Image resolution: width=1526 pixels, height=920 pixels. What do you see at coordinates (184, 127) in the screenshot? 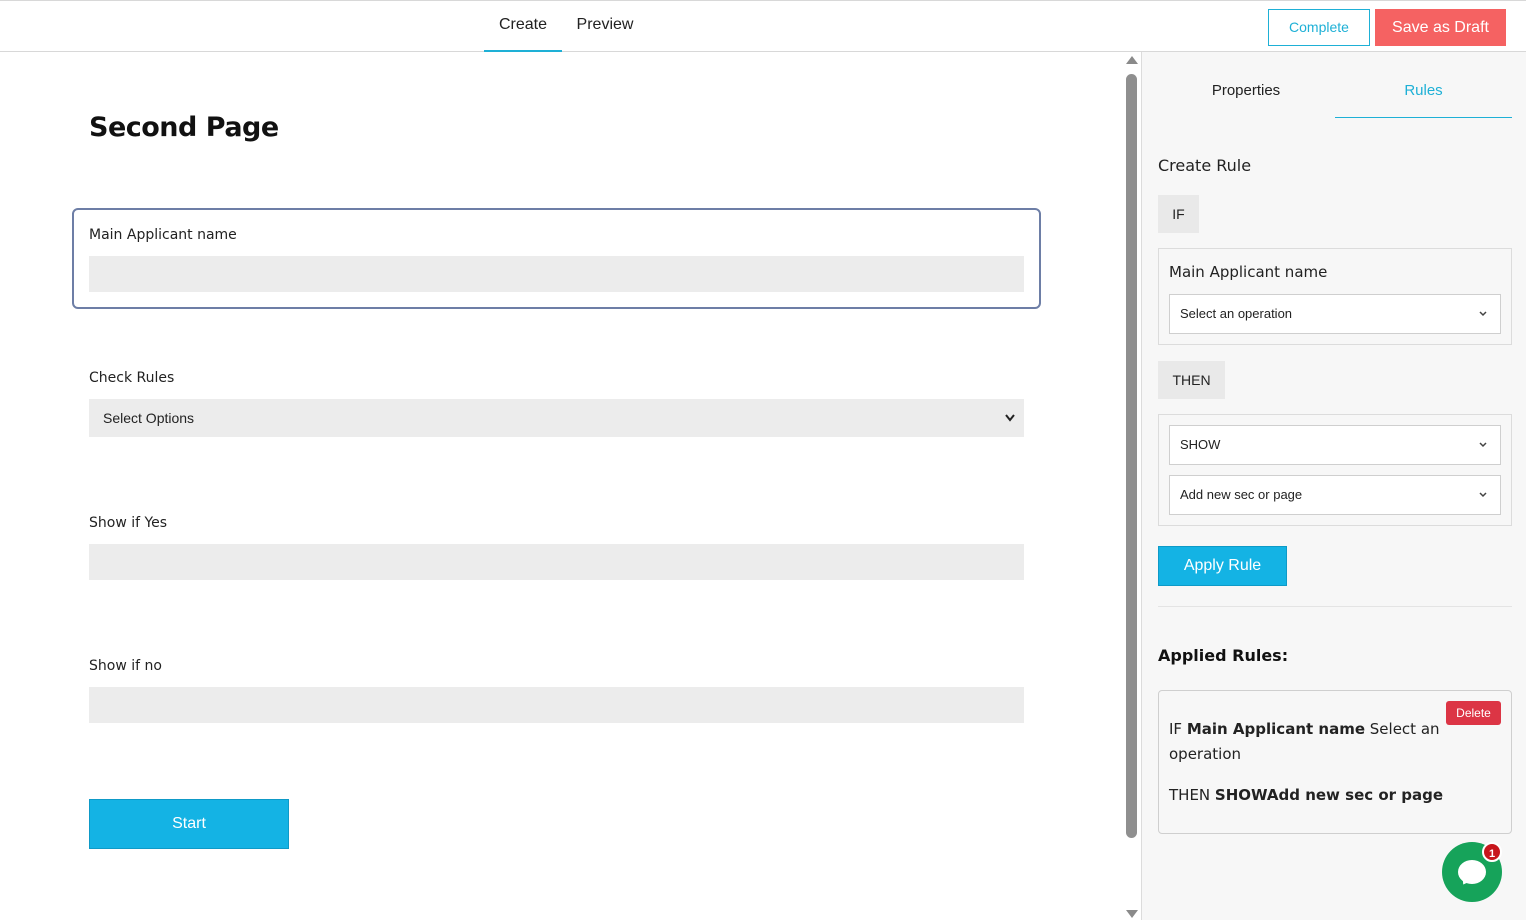
I see `page-title: Second Page` at bounding box center [184, 127].